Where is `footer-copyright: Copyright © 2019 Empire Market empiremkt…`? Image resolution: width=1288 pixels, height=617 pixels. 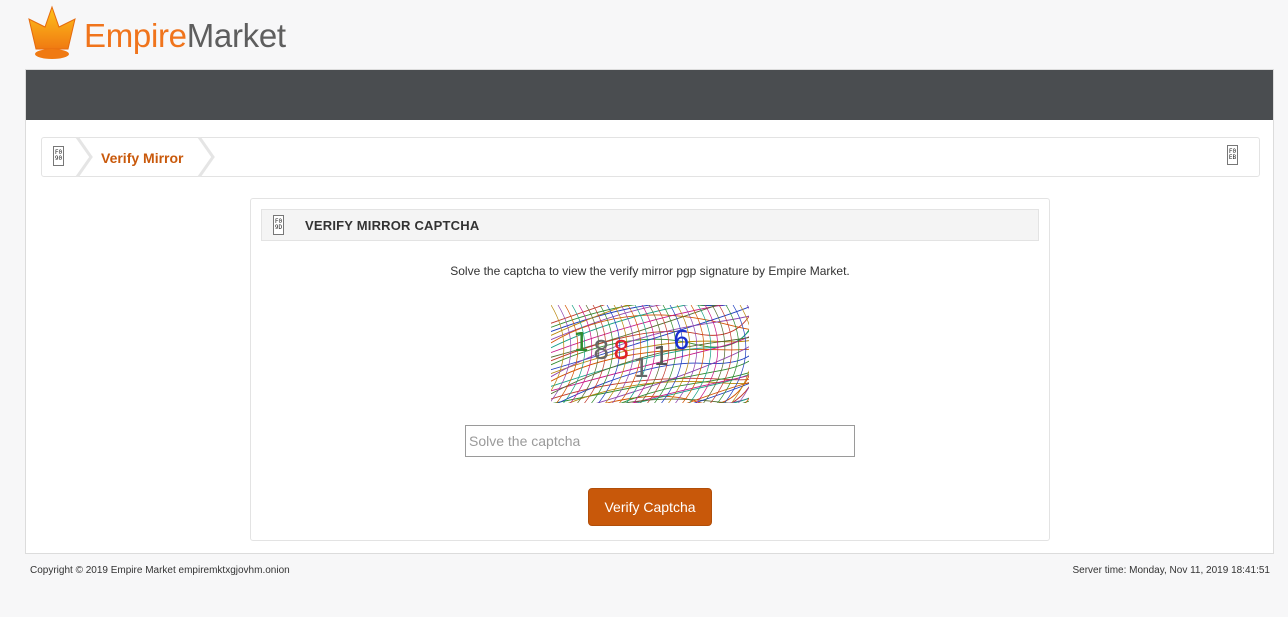 footer-copyright: Copyright © 2019 Empire Market empiremkt… is located at coordinates (160, 570).